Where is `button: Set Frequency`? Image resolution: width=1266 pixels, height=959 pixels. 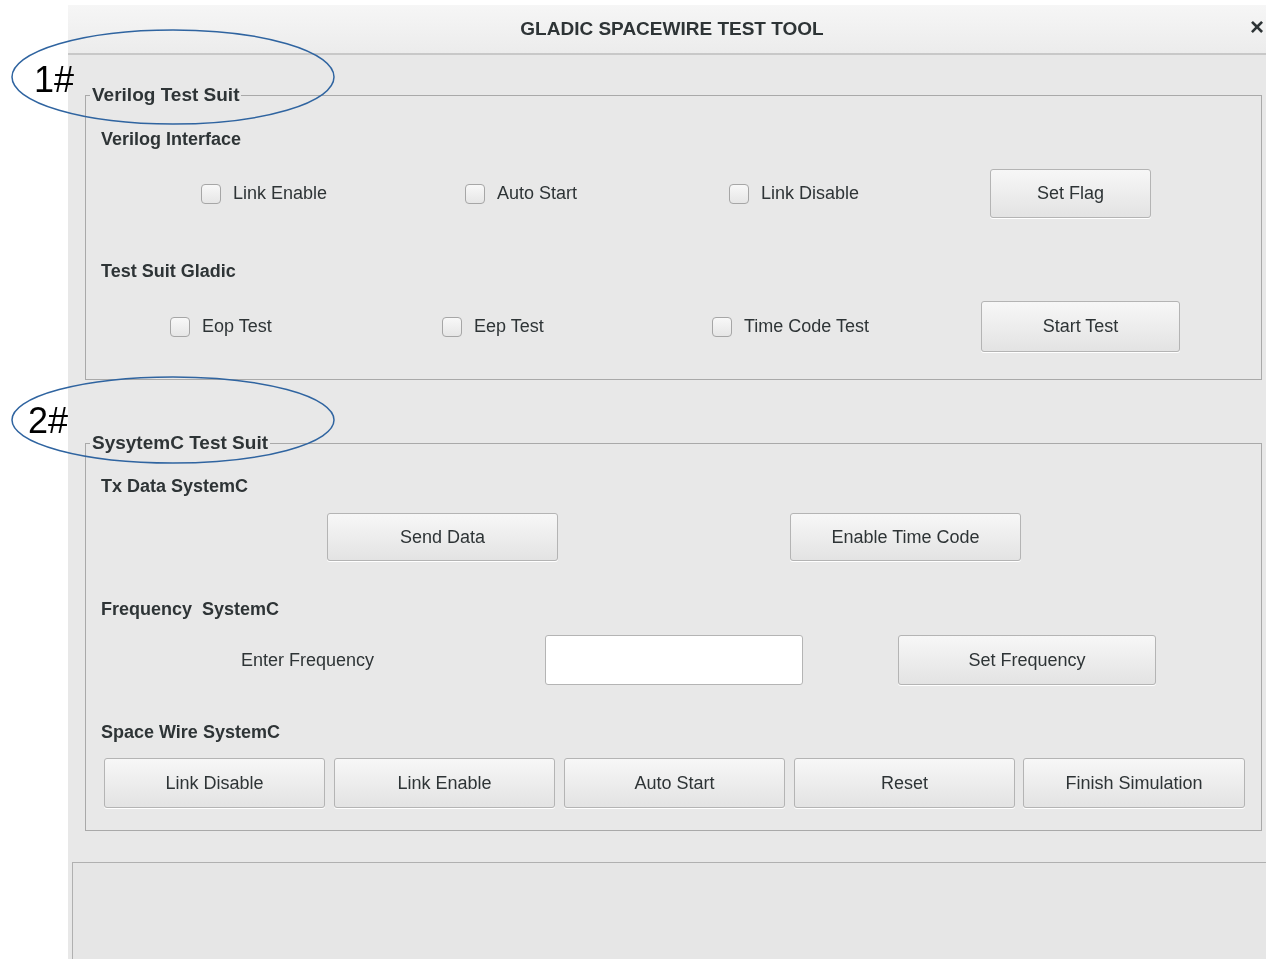
button: Set Frequency is located at coordinates (1027, 660).